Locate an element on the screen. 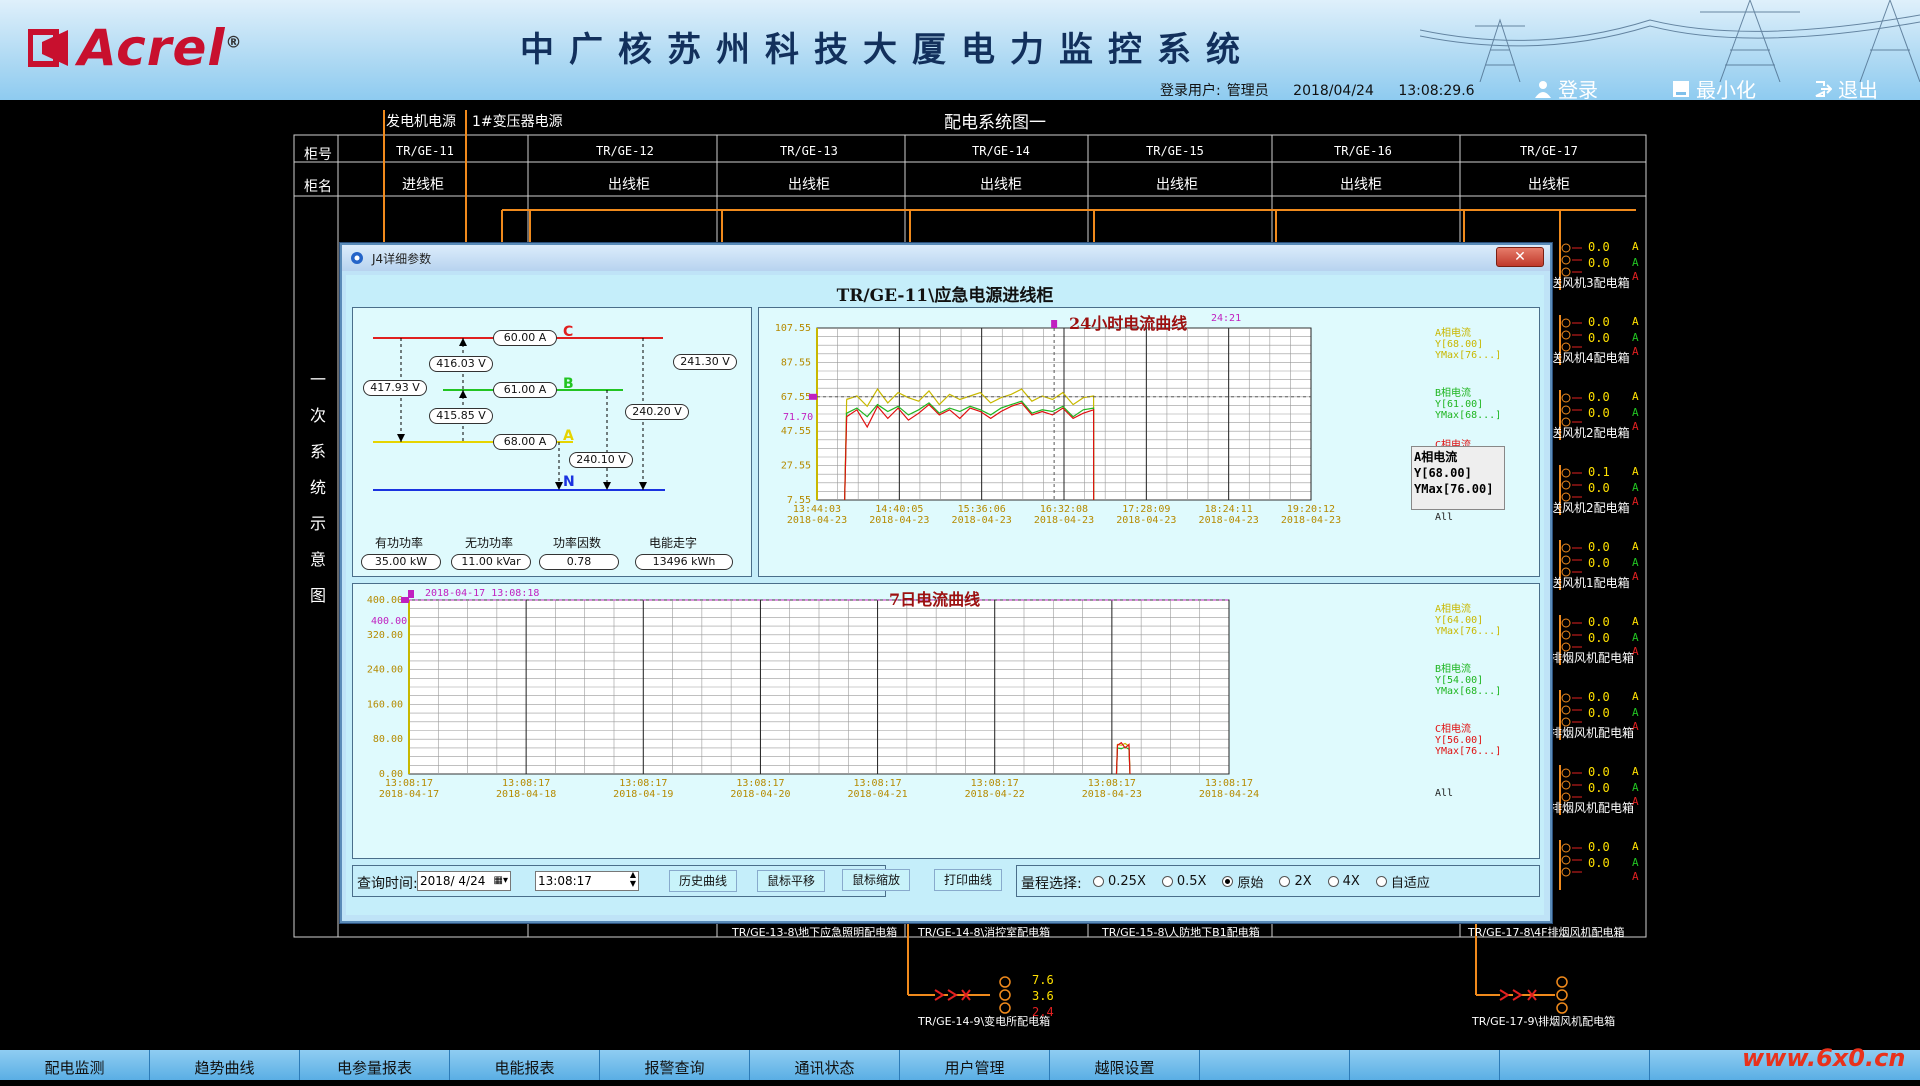 The height and width of the screenshot is (1086, 1920). branch-name: 送风机3配电箱 is located at coordinates (1590, 283).